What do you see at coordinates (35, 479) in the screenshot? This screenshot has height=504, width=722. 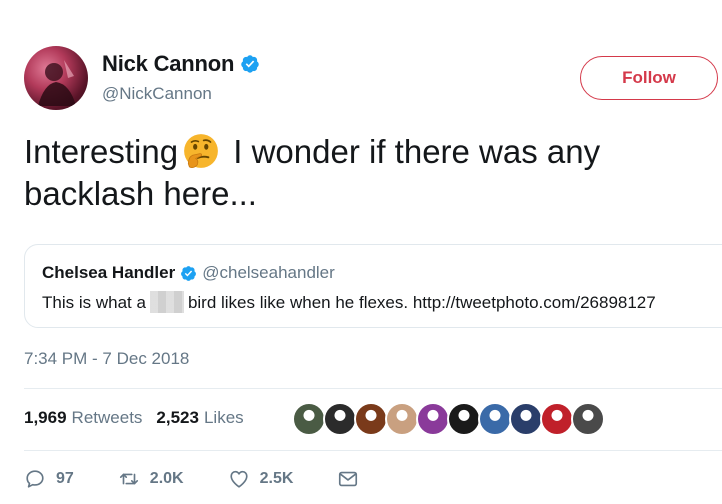 I see `reply-icon` at bounding box center [35, 479].